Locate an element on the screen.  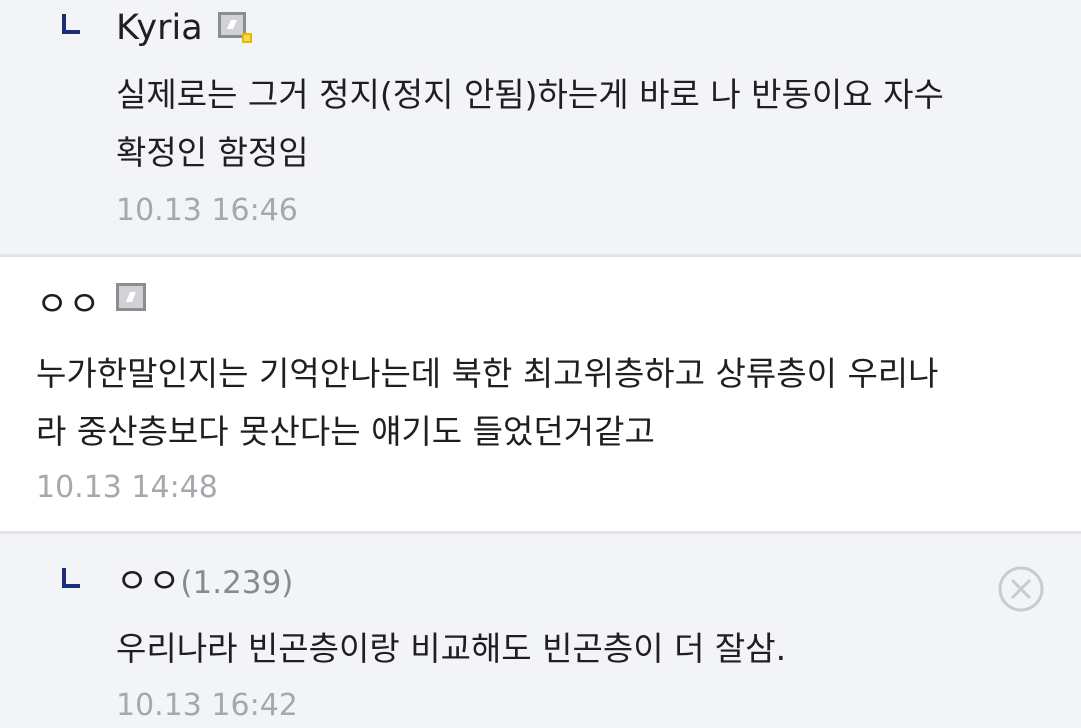
author-name: Kyria is located at coordinates (159, 28).